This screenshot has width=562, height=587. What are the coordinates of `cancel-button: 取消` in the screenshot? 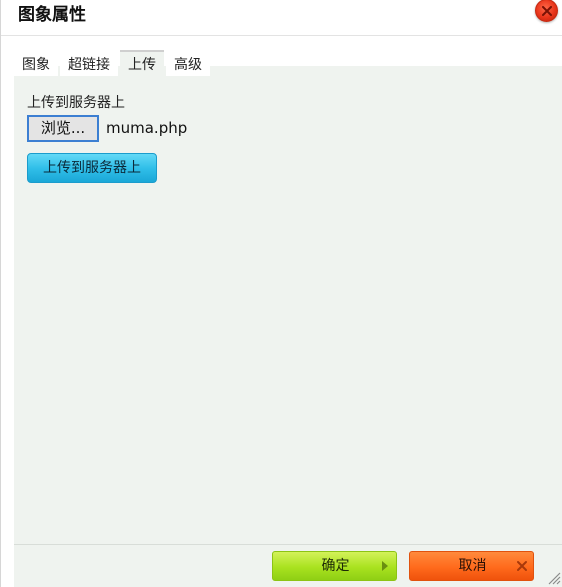 It's located at (471, 566).